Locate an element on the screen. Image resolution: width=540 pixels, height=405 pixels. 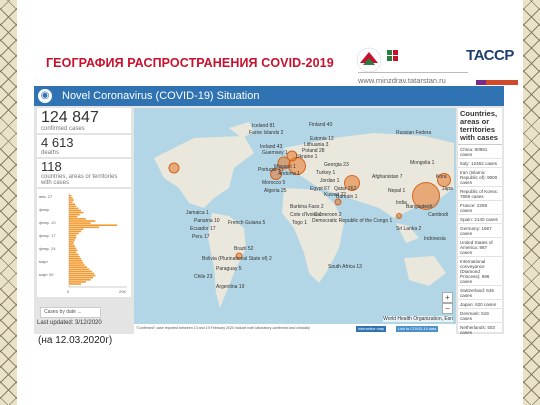
map-country-label: Iceland 81 is located at coordinates (264, 126).